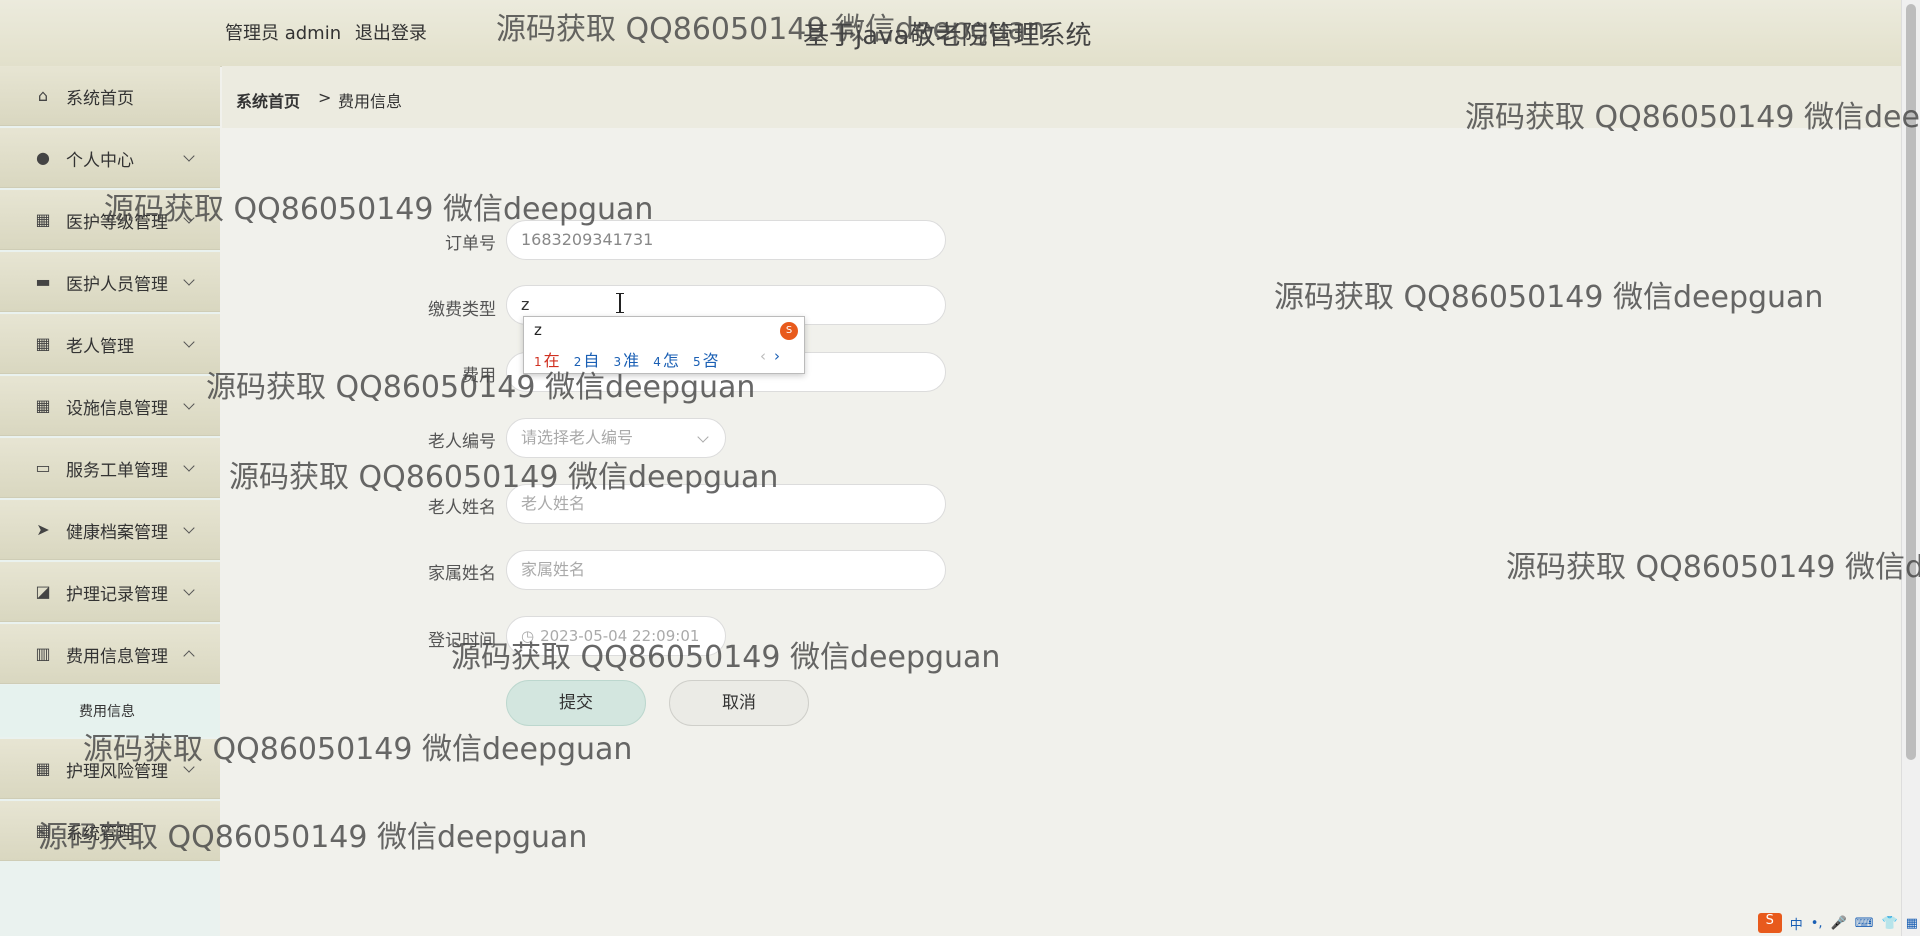 Image resolution: width=1920 pixels, height=936 pixels. I want to click on keyboard-icon: ⌨, so click(1864, 923).